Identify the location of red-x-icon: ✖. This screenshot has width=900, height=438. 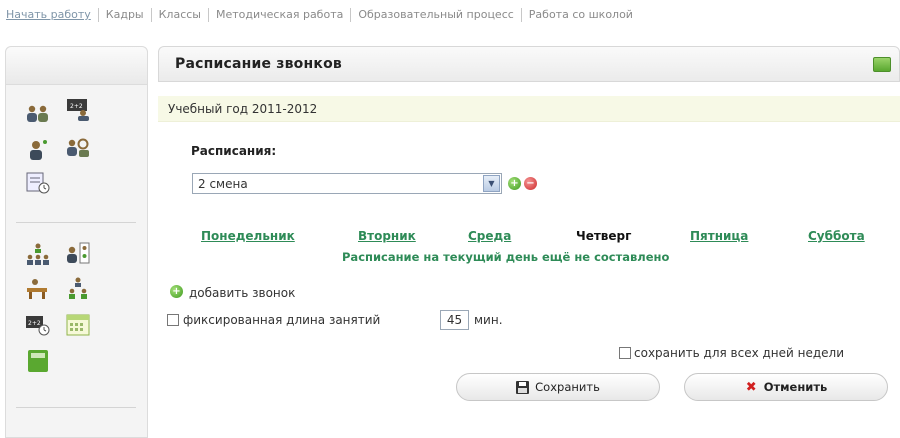
(751, 387).